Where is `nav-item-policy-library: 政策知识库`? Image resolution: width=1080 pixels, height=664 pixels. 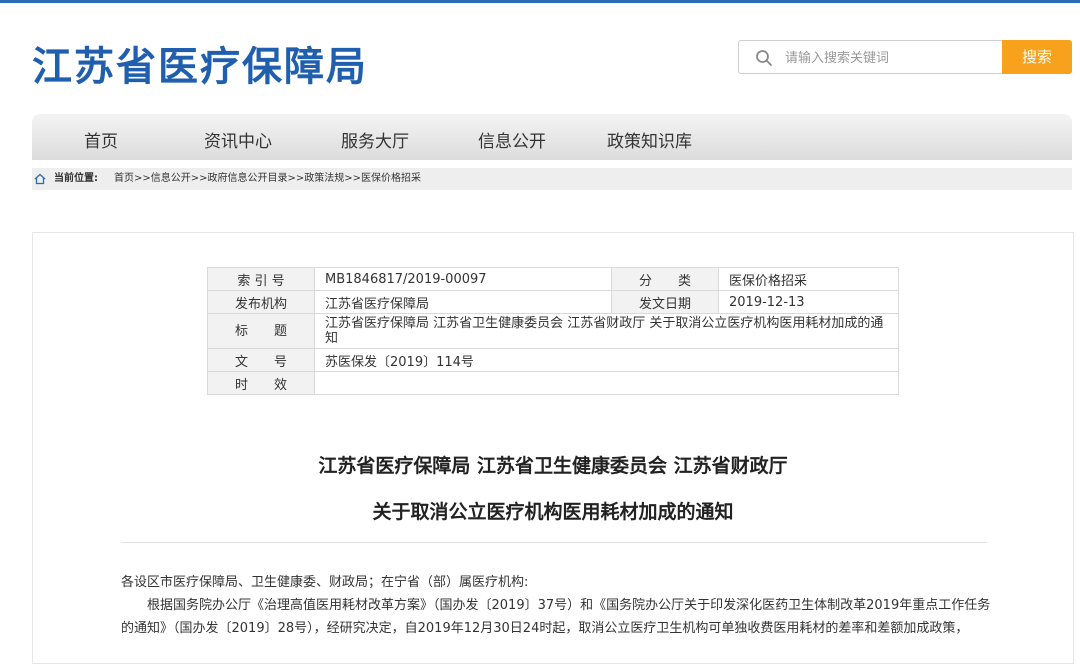
nav-item-policy-library: 政策知识库 is located at coordinates (649, 139).